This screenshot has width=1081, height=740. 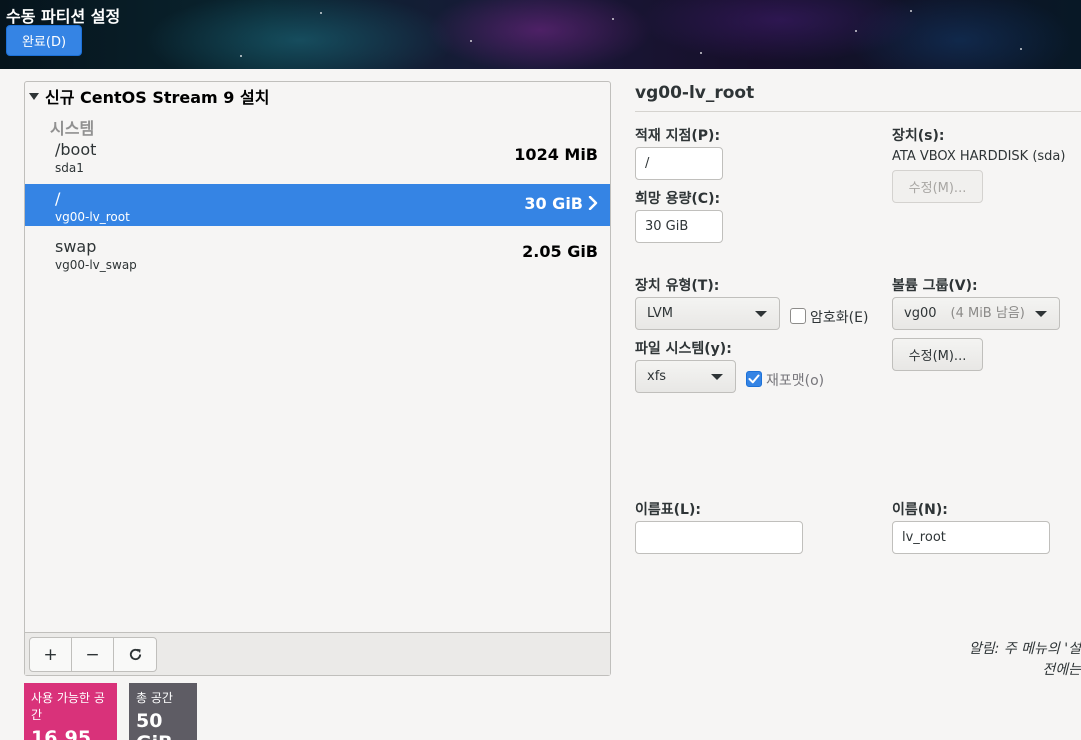 I want to click on add-partition-button: +, so click(x=51, y=654).